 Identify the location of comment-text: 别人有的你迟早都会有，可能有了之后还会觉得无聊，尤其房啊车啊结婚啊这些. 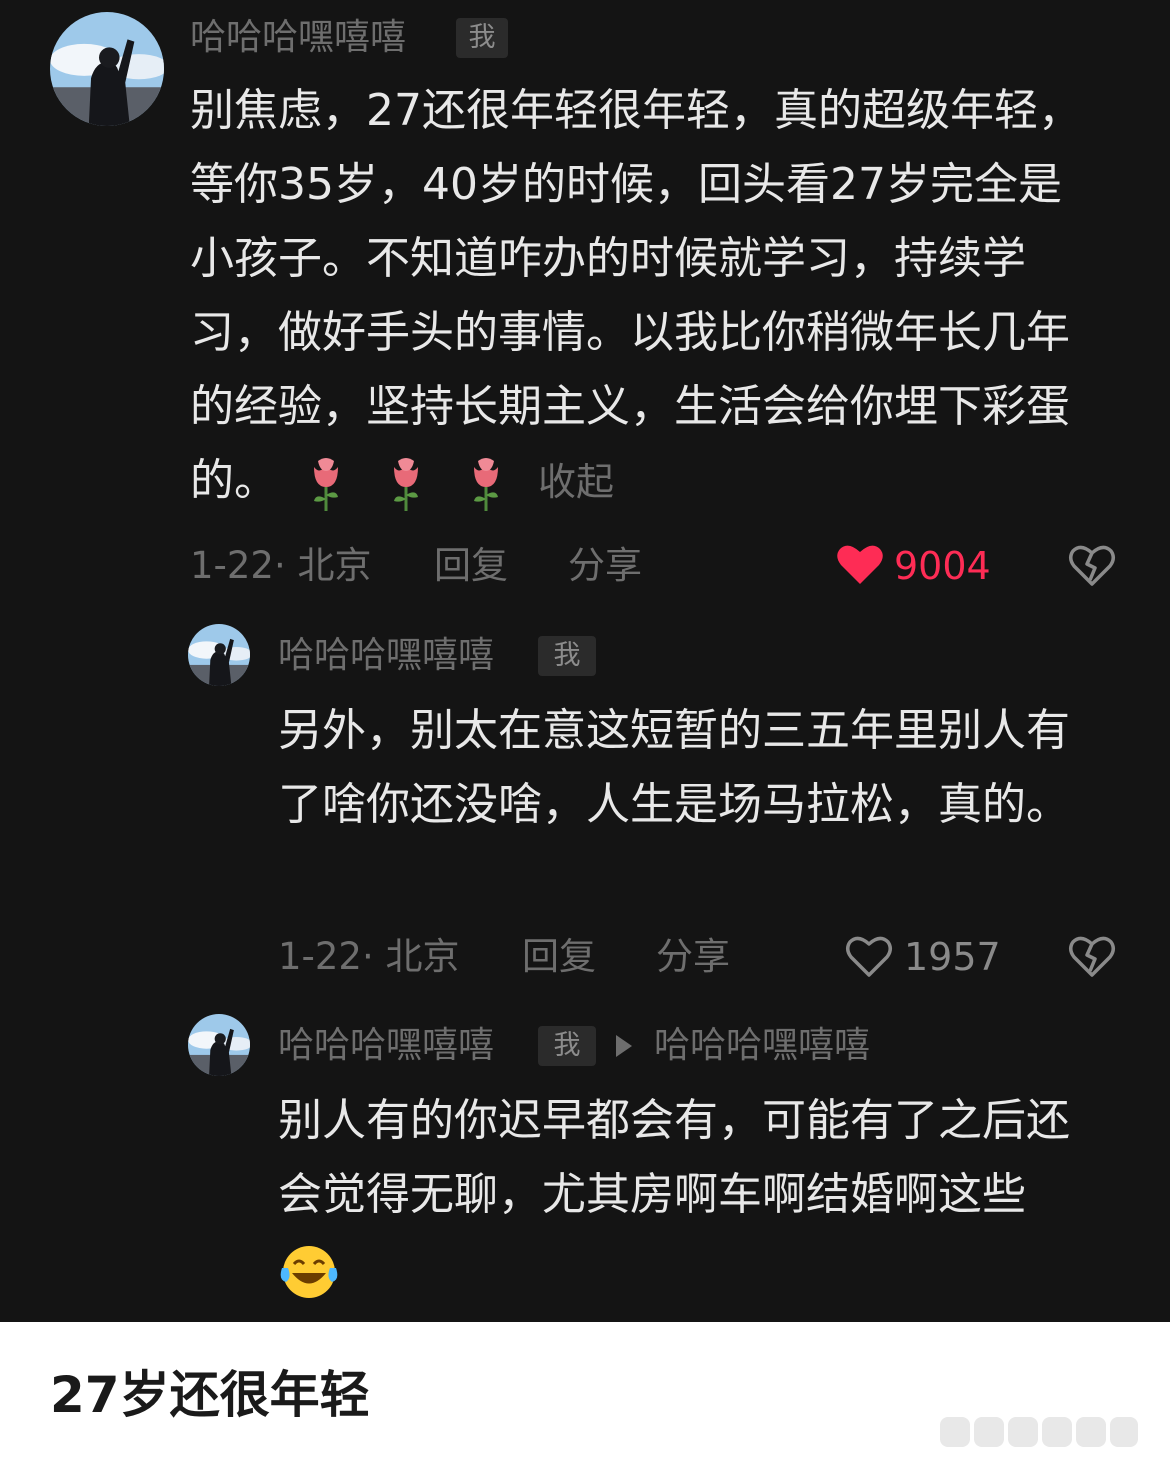
(684, 1195).